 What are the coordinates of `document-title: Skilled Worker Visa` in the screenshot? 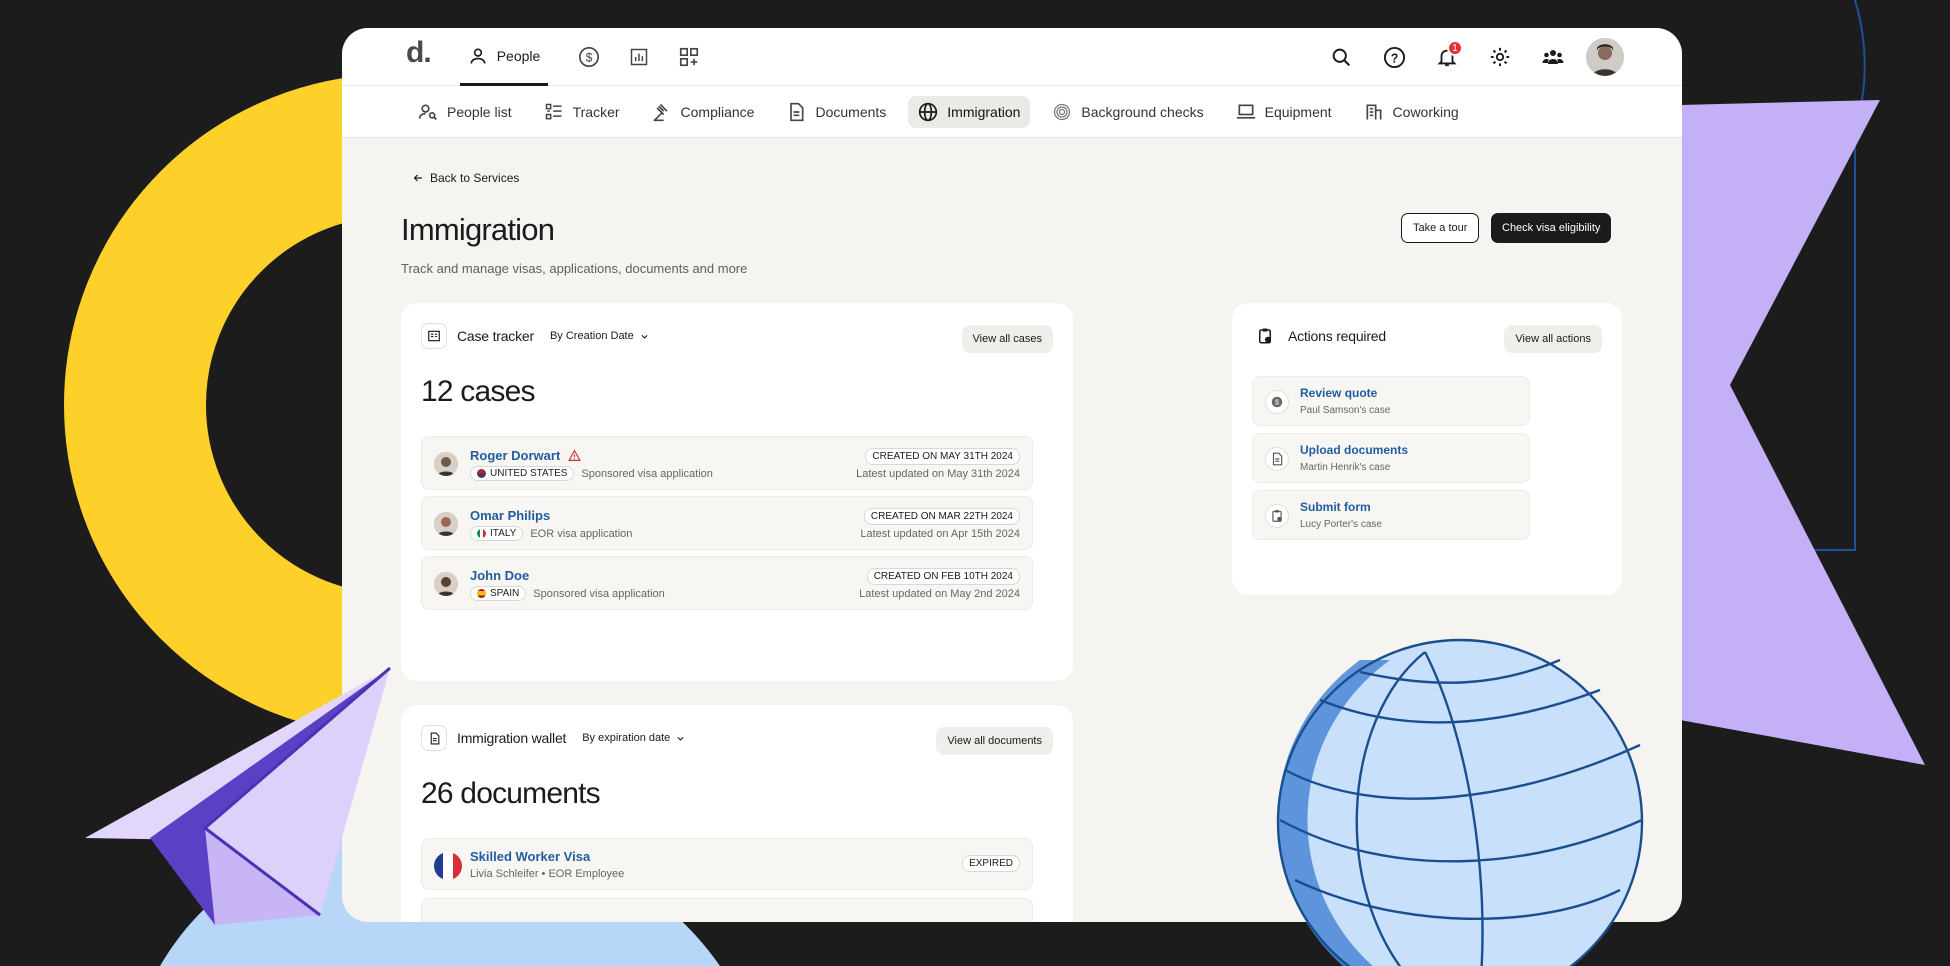 It's located at (530, 856).